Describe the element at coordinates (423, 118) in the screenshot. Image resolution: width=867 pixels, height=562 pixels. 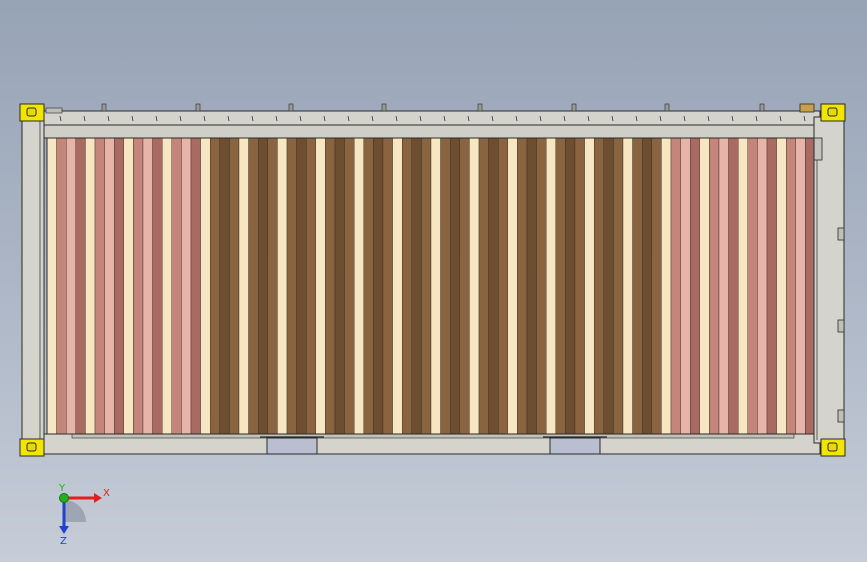
I see `top-rail` at that location.